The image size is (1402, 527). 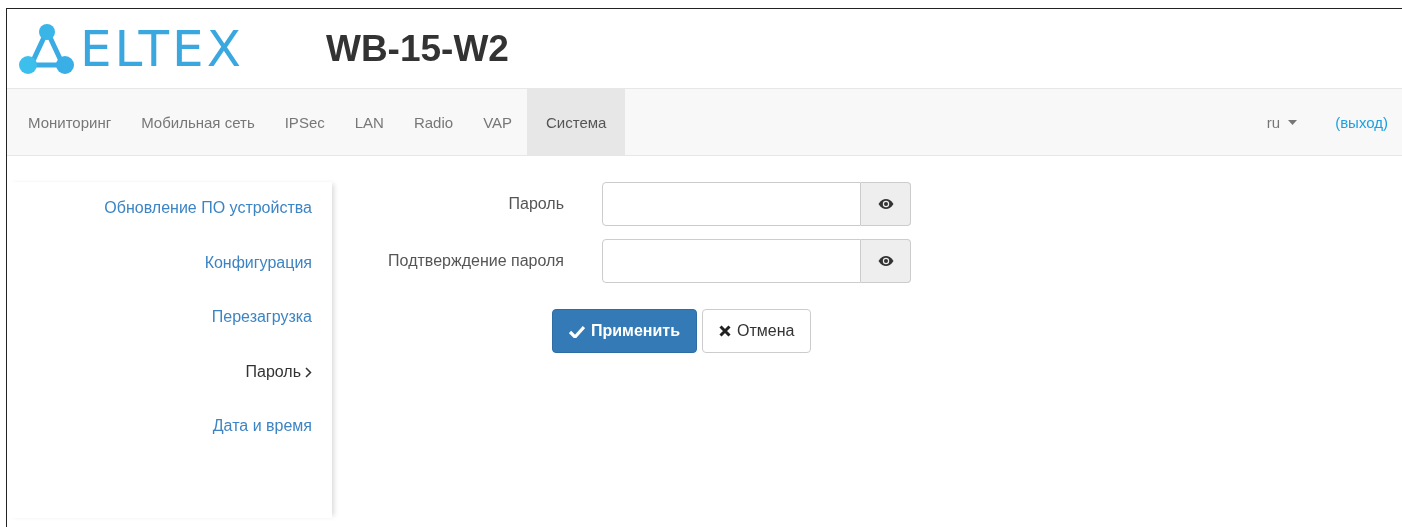 I want to click on apply-button: Применить, so click(x=624, y=331).